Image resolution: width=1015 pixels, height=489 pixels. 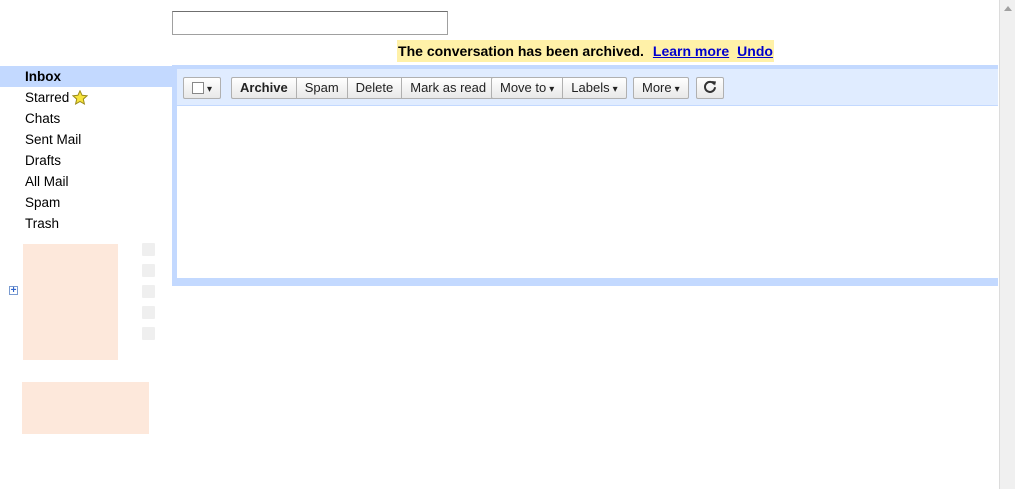 What do you see at coordinates (13, 291) in the screenshot?
I see `plus-icon: +` at bounding box center [13, 291].